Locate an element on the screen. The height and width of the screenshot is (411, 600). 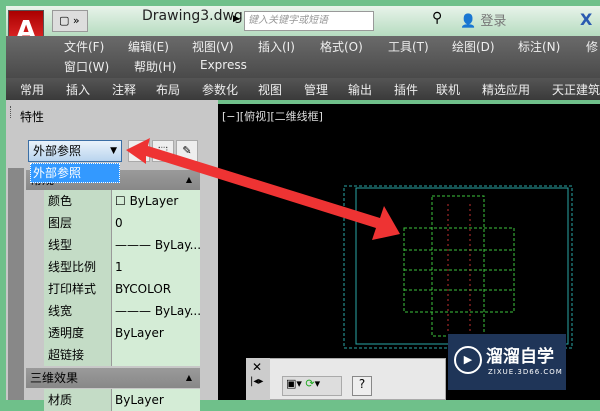
annotation-arrow is located at coordinates (263, 189).